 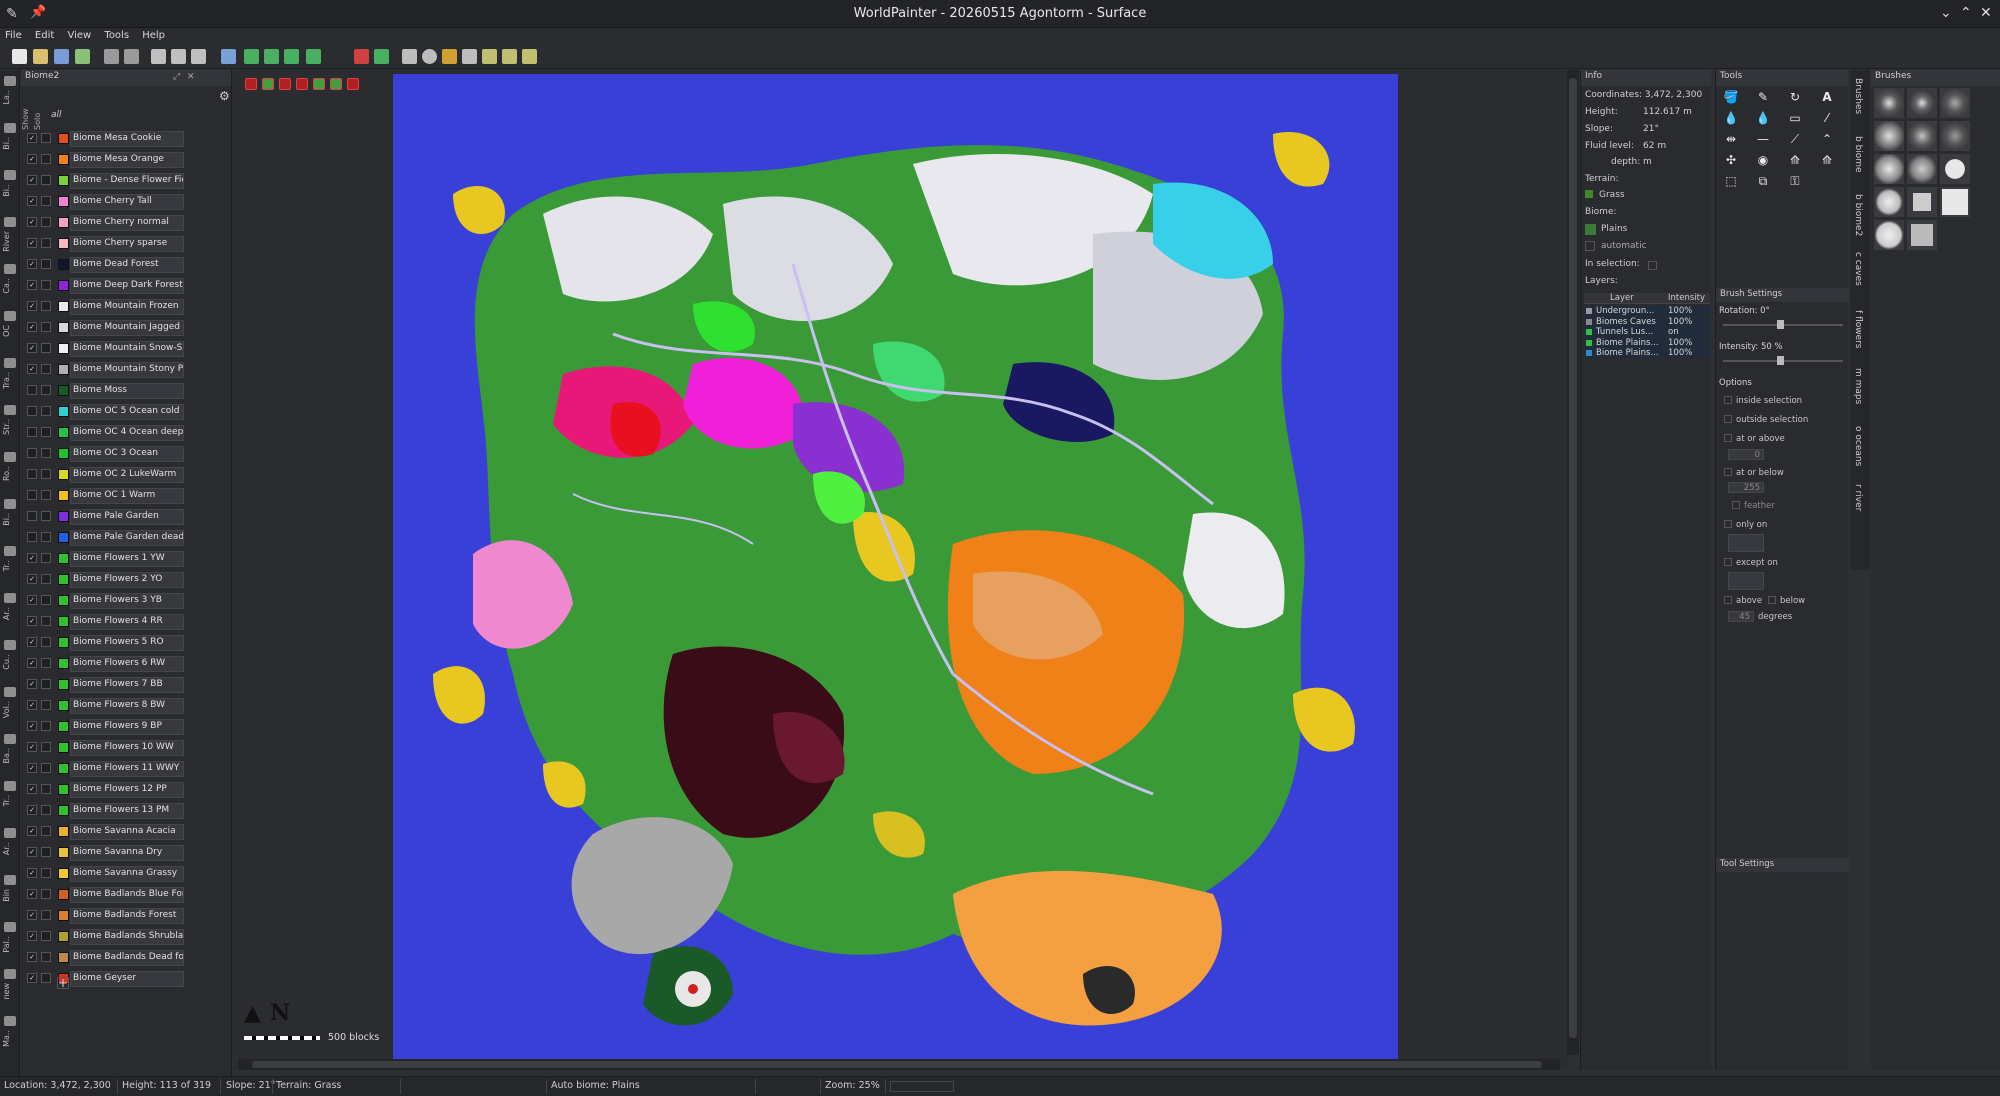 What do you see at coordinates (10, 473) in the screenshot?
I see `dock-tab-label: Ro..` at bounding box center [10, 473].